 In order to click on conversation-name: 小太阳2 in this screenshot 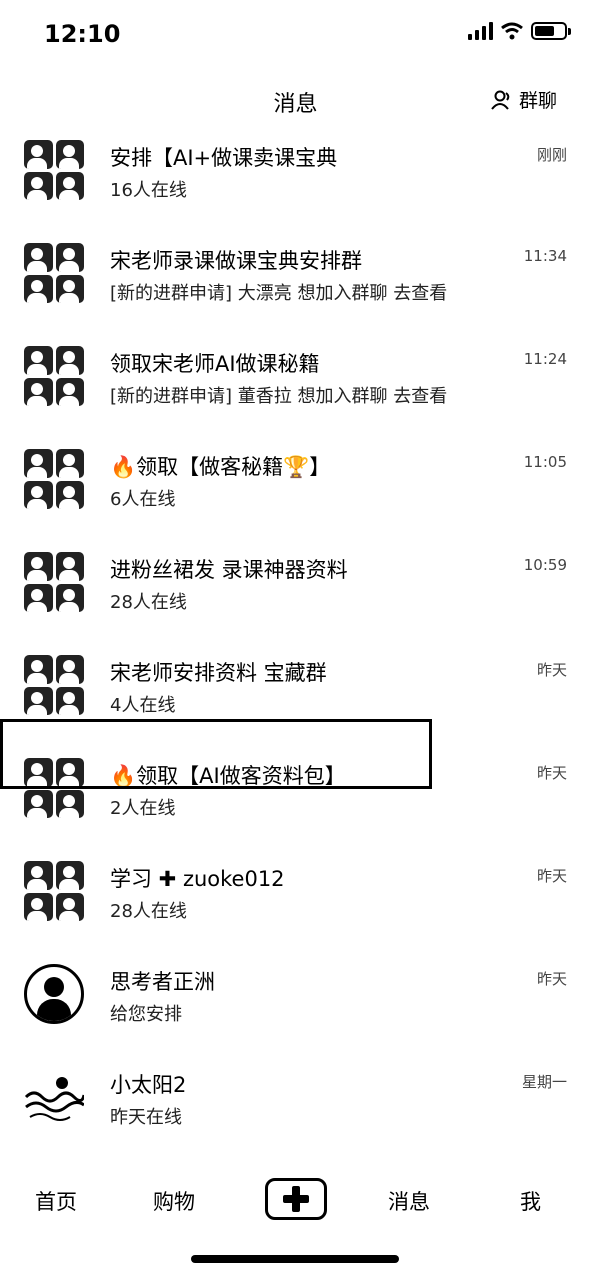, I will do `click(148, 1085)`.